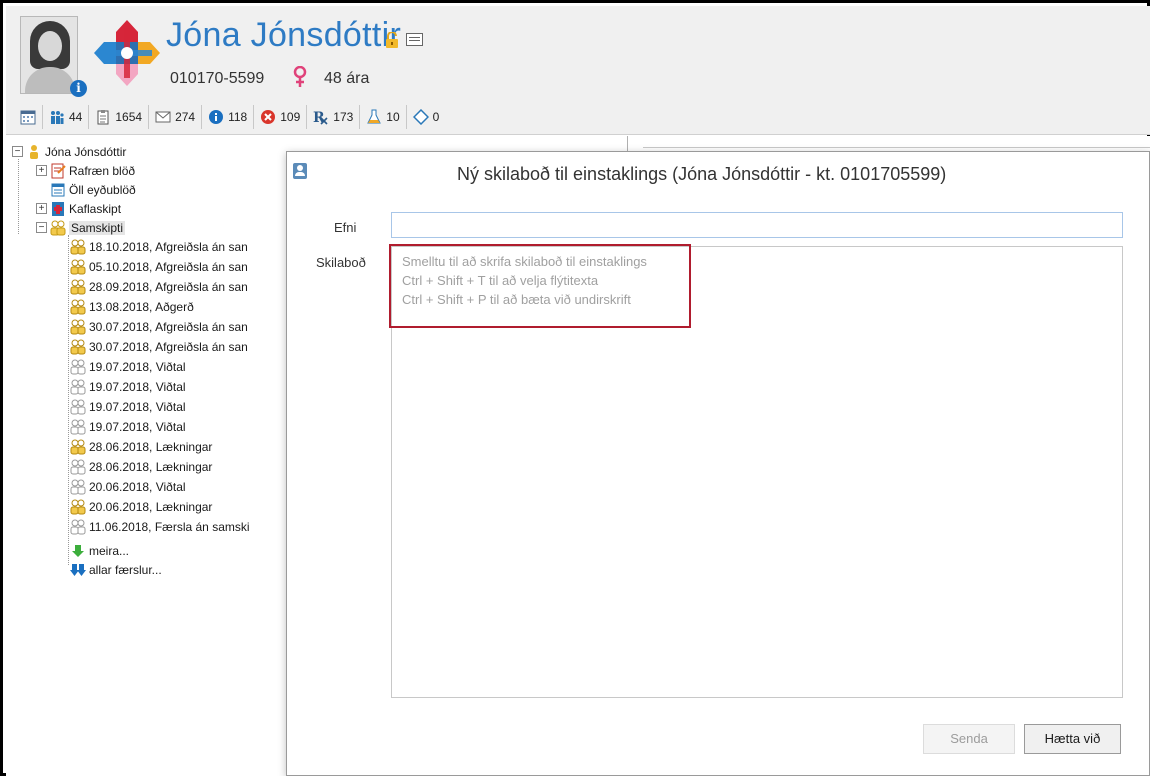 The width and height of the screenshot is (1150, 776). What do you see at coordinates (127, 53) in the screenshot?
I see `health-logo` at bounding box center [127, 53].